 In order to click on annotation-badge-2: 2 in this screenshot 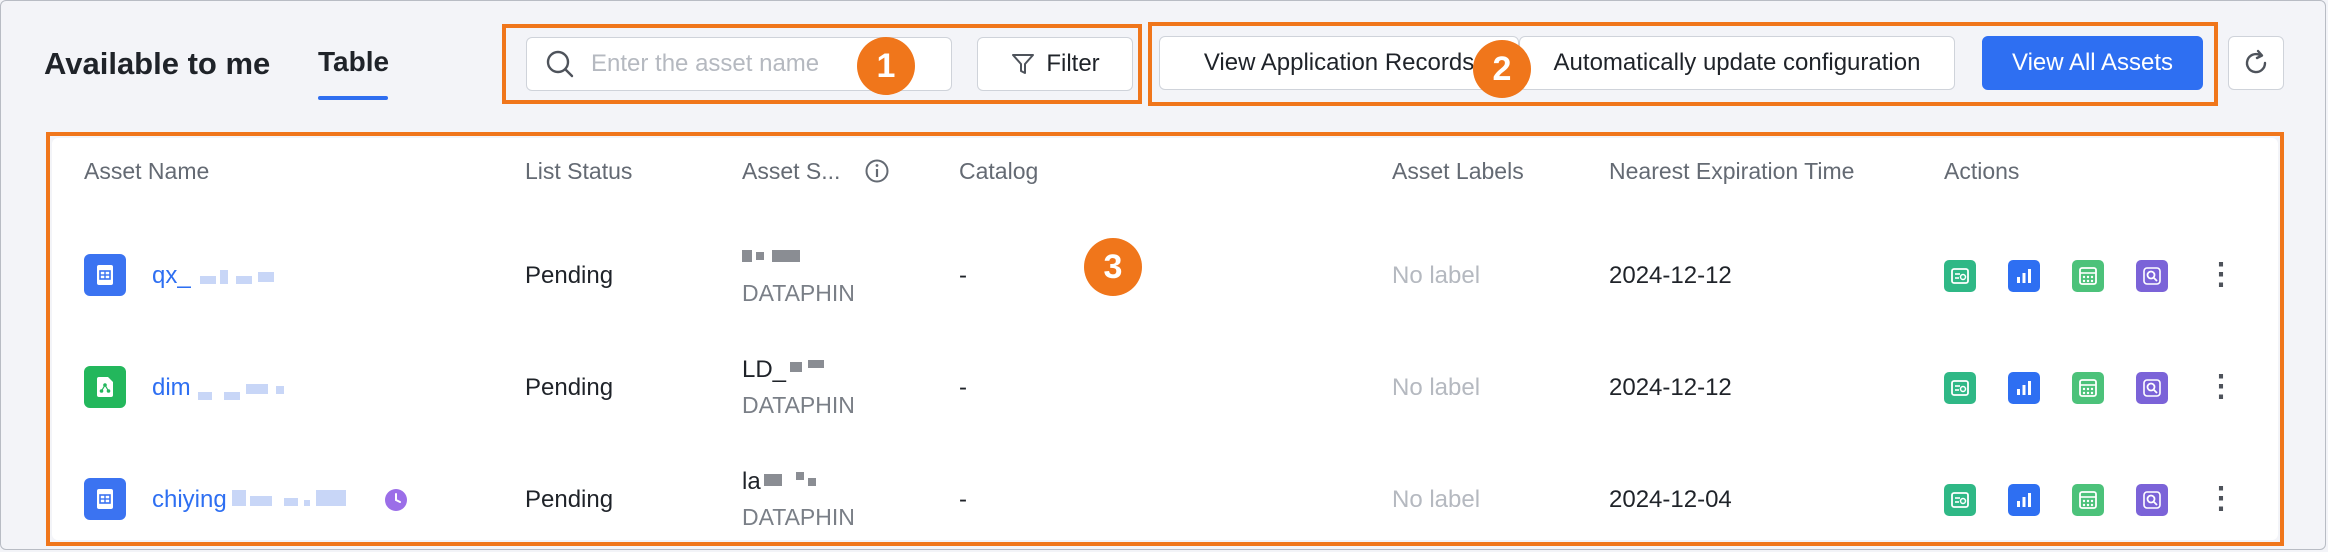, I will do `click(1502, 69)`.